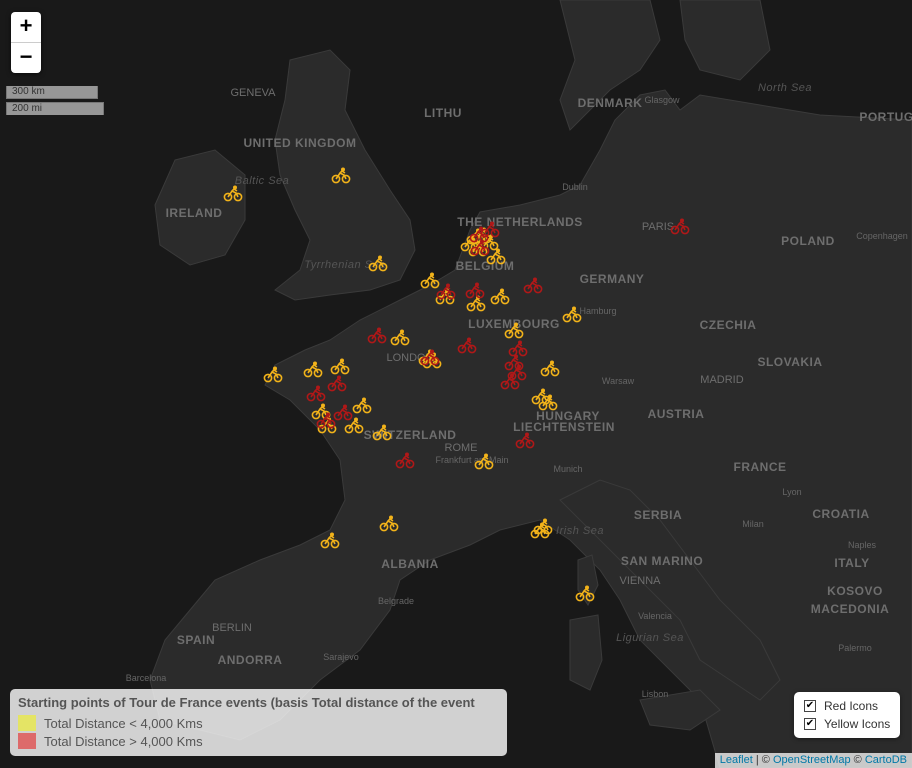  I want to click on map-label: THE NETHERLANDS, so click(520, 222).